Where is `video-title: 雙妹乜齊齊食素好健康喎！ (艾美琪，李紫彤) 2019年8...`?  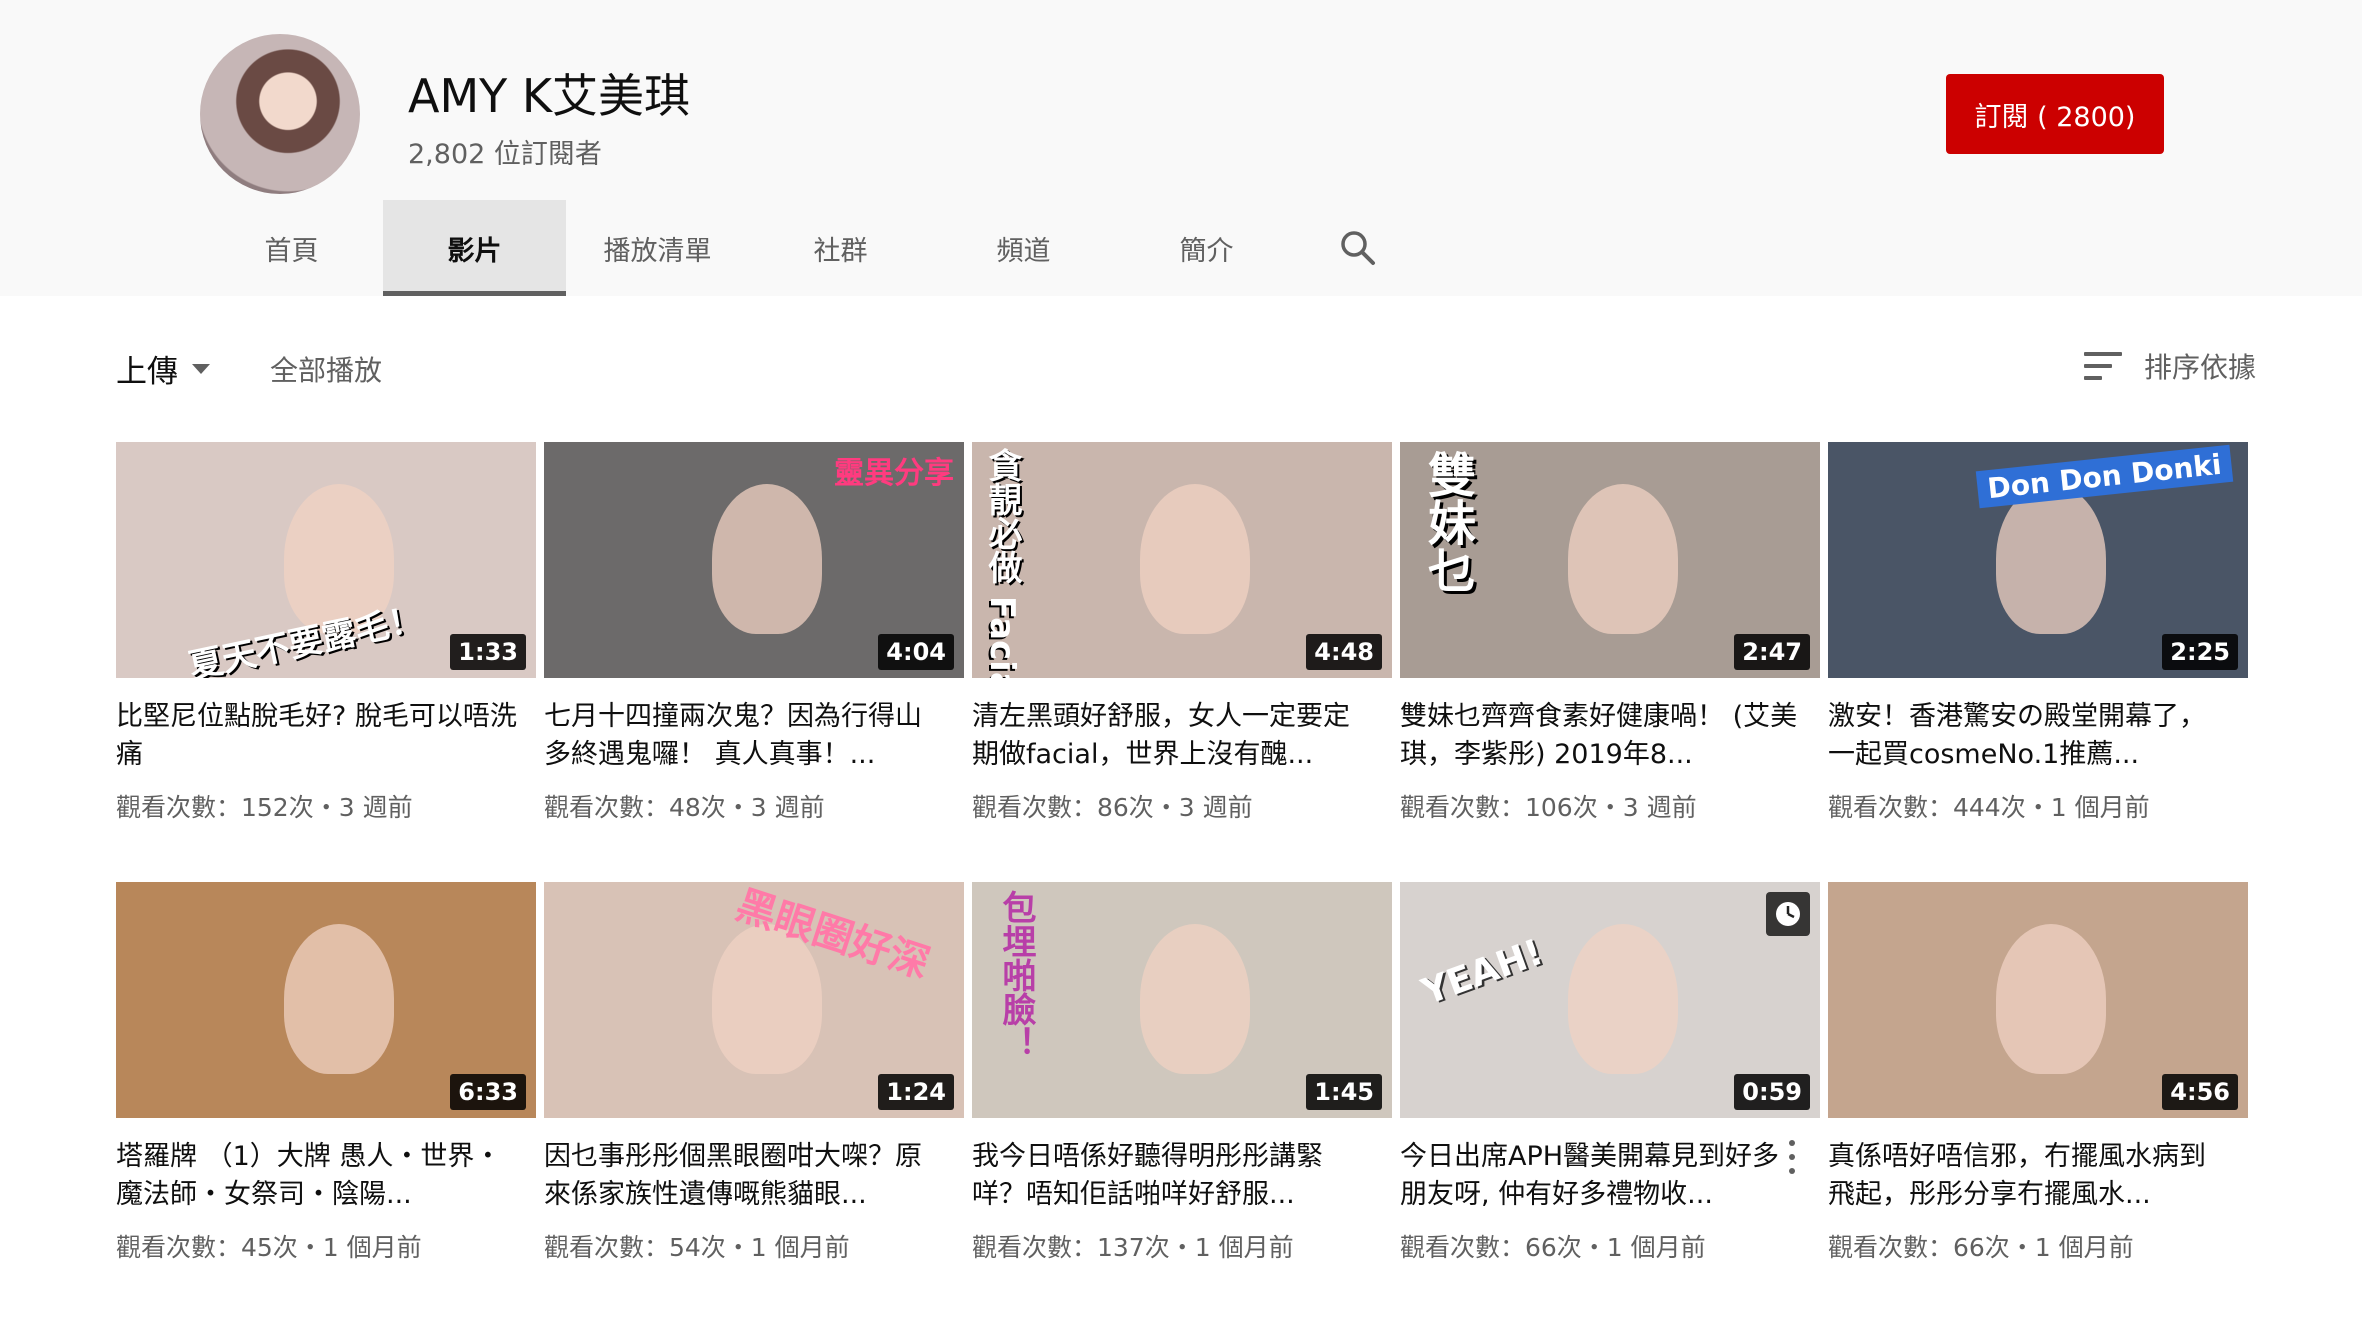 video-title: 雙妹乜齊齊食素好健康喎！ (艾美琪，李紫彤) 2019年8... is located at coordinates (1610, 736).